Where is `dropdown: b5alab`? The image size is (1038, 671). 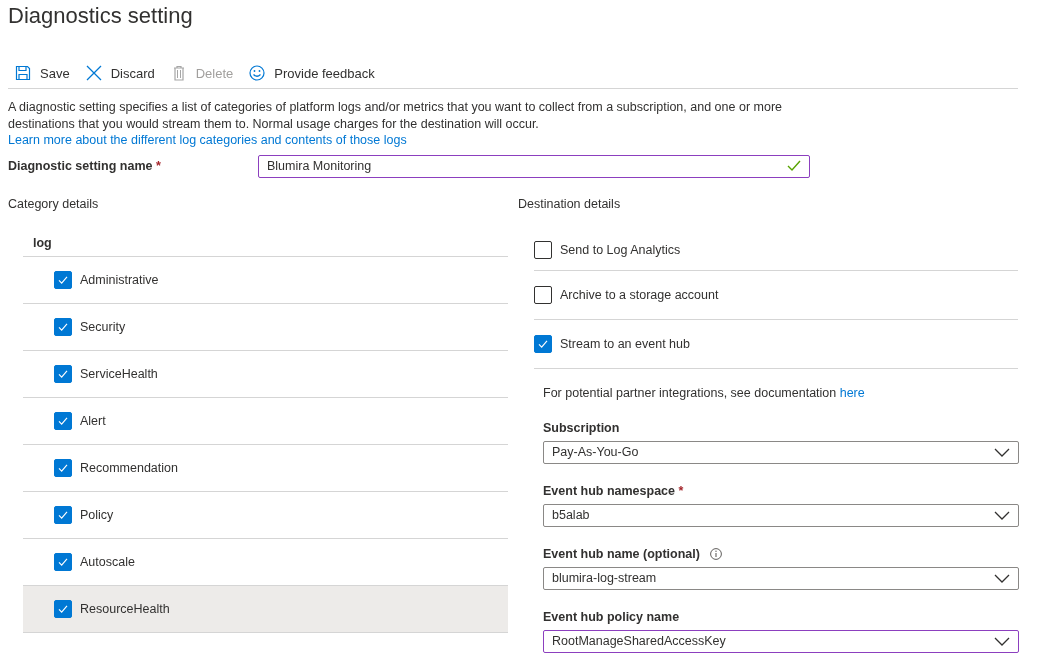 dropdown: b5alab is located at coordinates (781, 515).